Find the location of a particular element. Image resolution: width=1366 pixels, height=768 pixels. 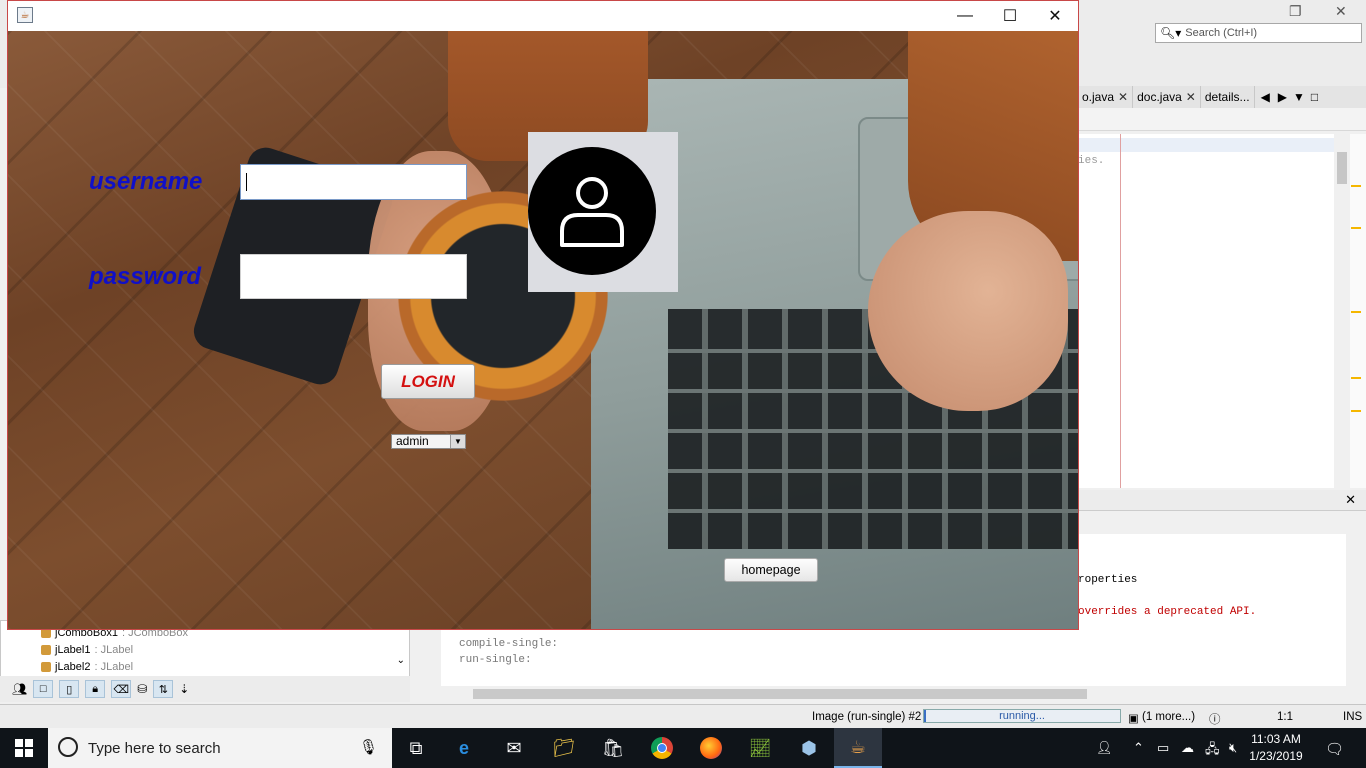

user-icon is located at coordinates (592, 211).